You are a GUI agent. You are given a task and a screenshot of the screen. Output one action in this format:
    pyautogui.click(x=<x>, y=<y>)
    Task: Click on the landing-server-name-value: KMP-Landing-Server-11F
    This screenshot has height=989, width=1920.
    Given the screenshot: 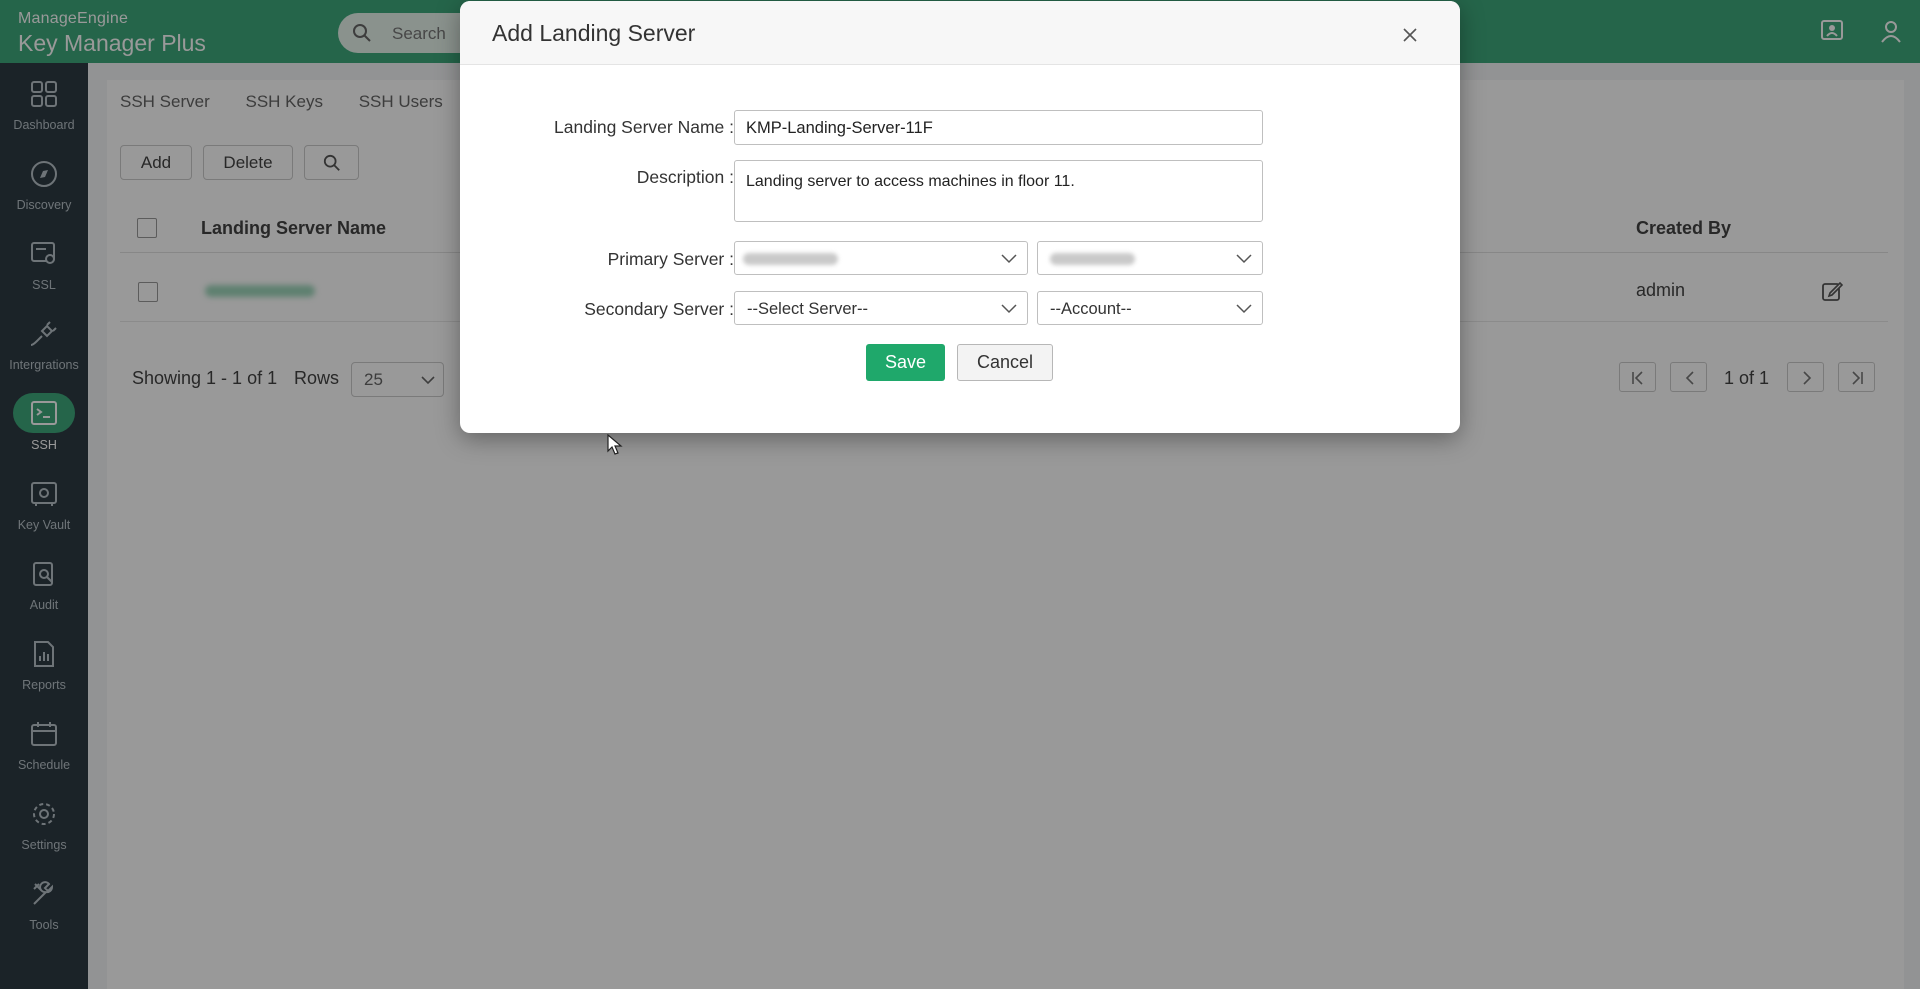 What is the action you would take?
    pyautogui.click(x=839, y=128)
    